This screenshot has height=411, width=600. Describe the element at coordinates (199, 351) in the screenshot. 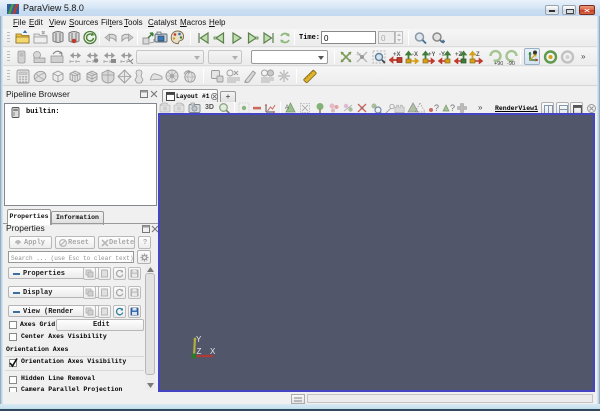

I see `svg-text: Z` at that location.